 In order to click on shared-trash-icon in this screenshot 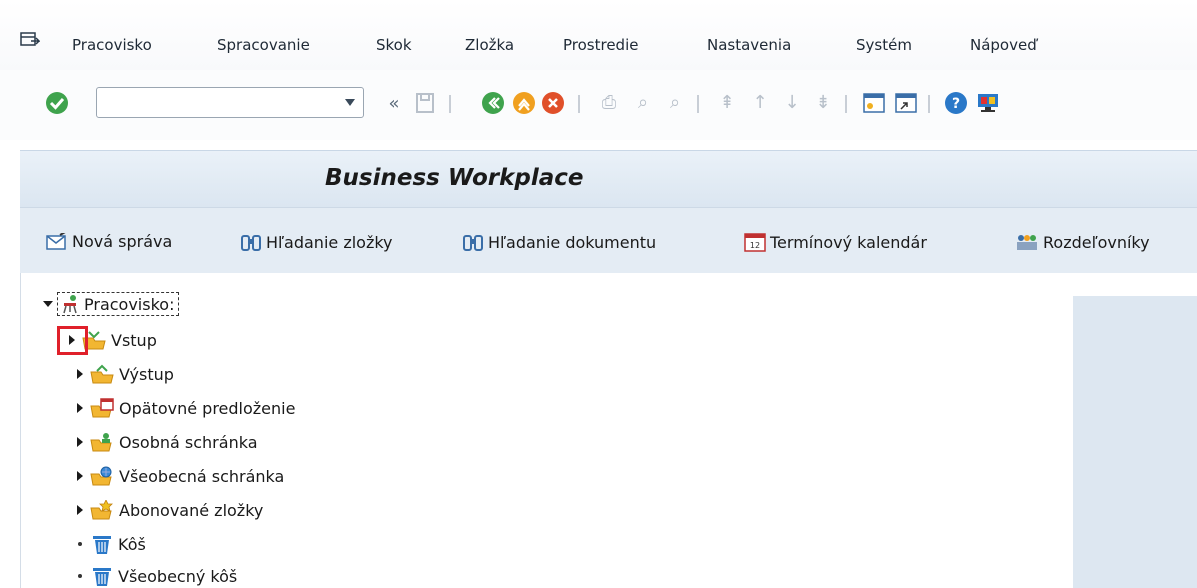, I will do `click(102, 577)`.